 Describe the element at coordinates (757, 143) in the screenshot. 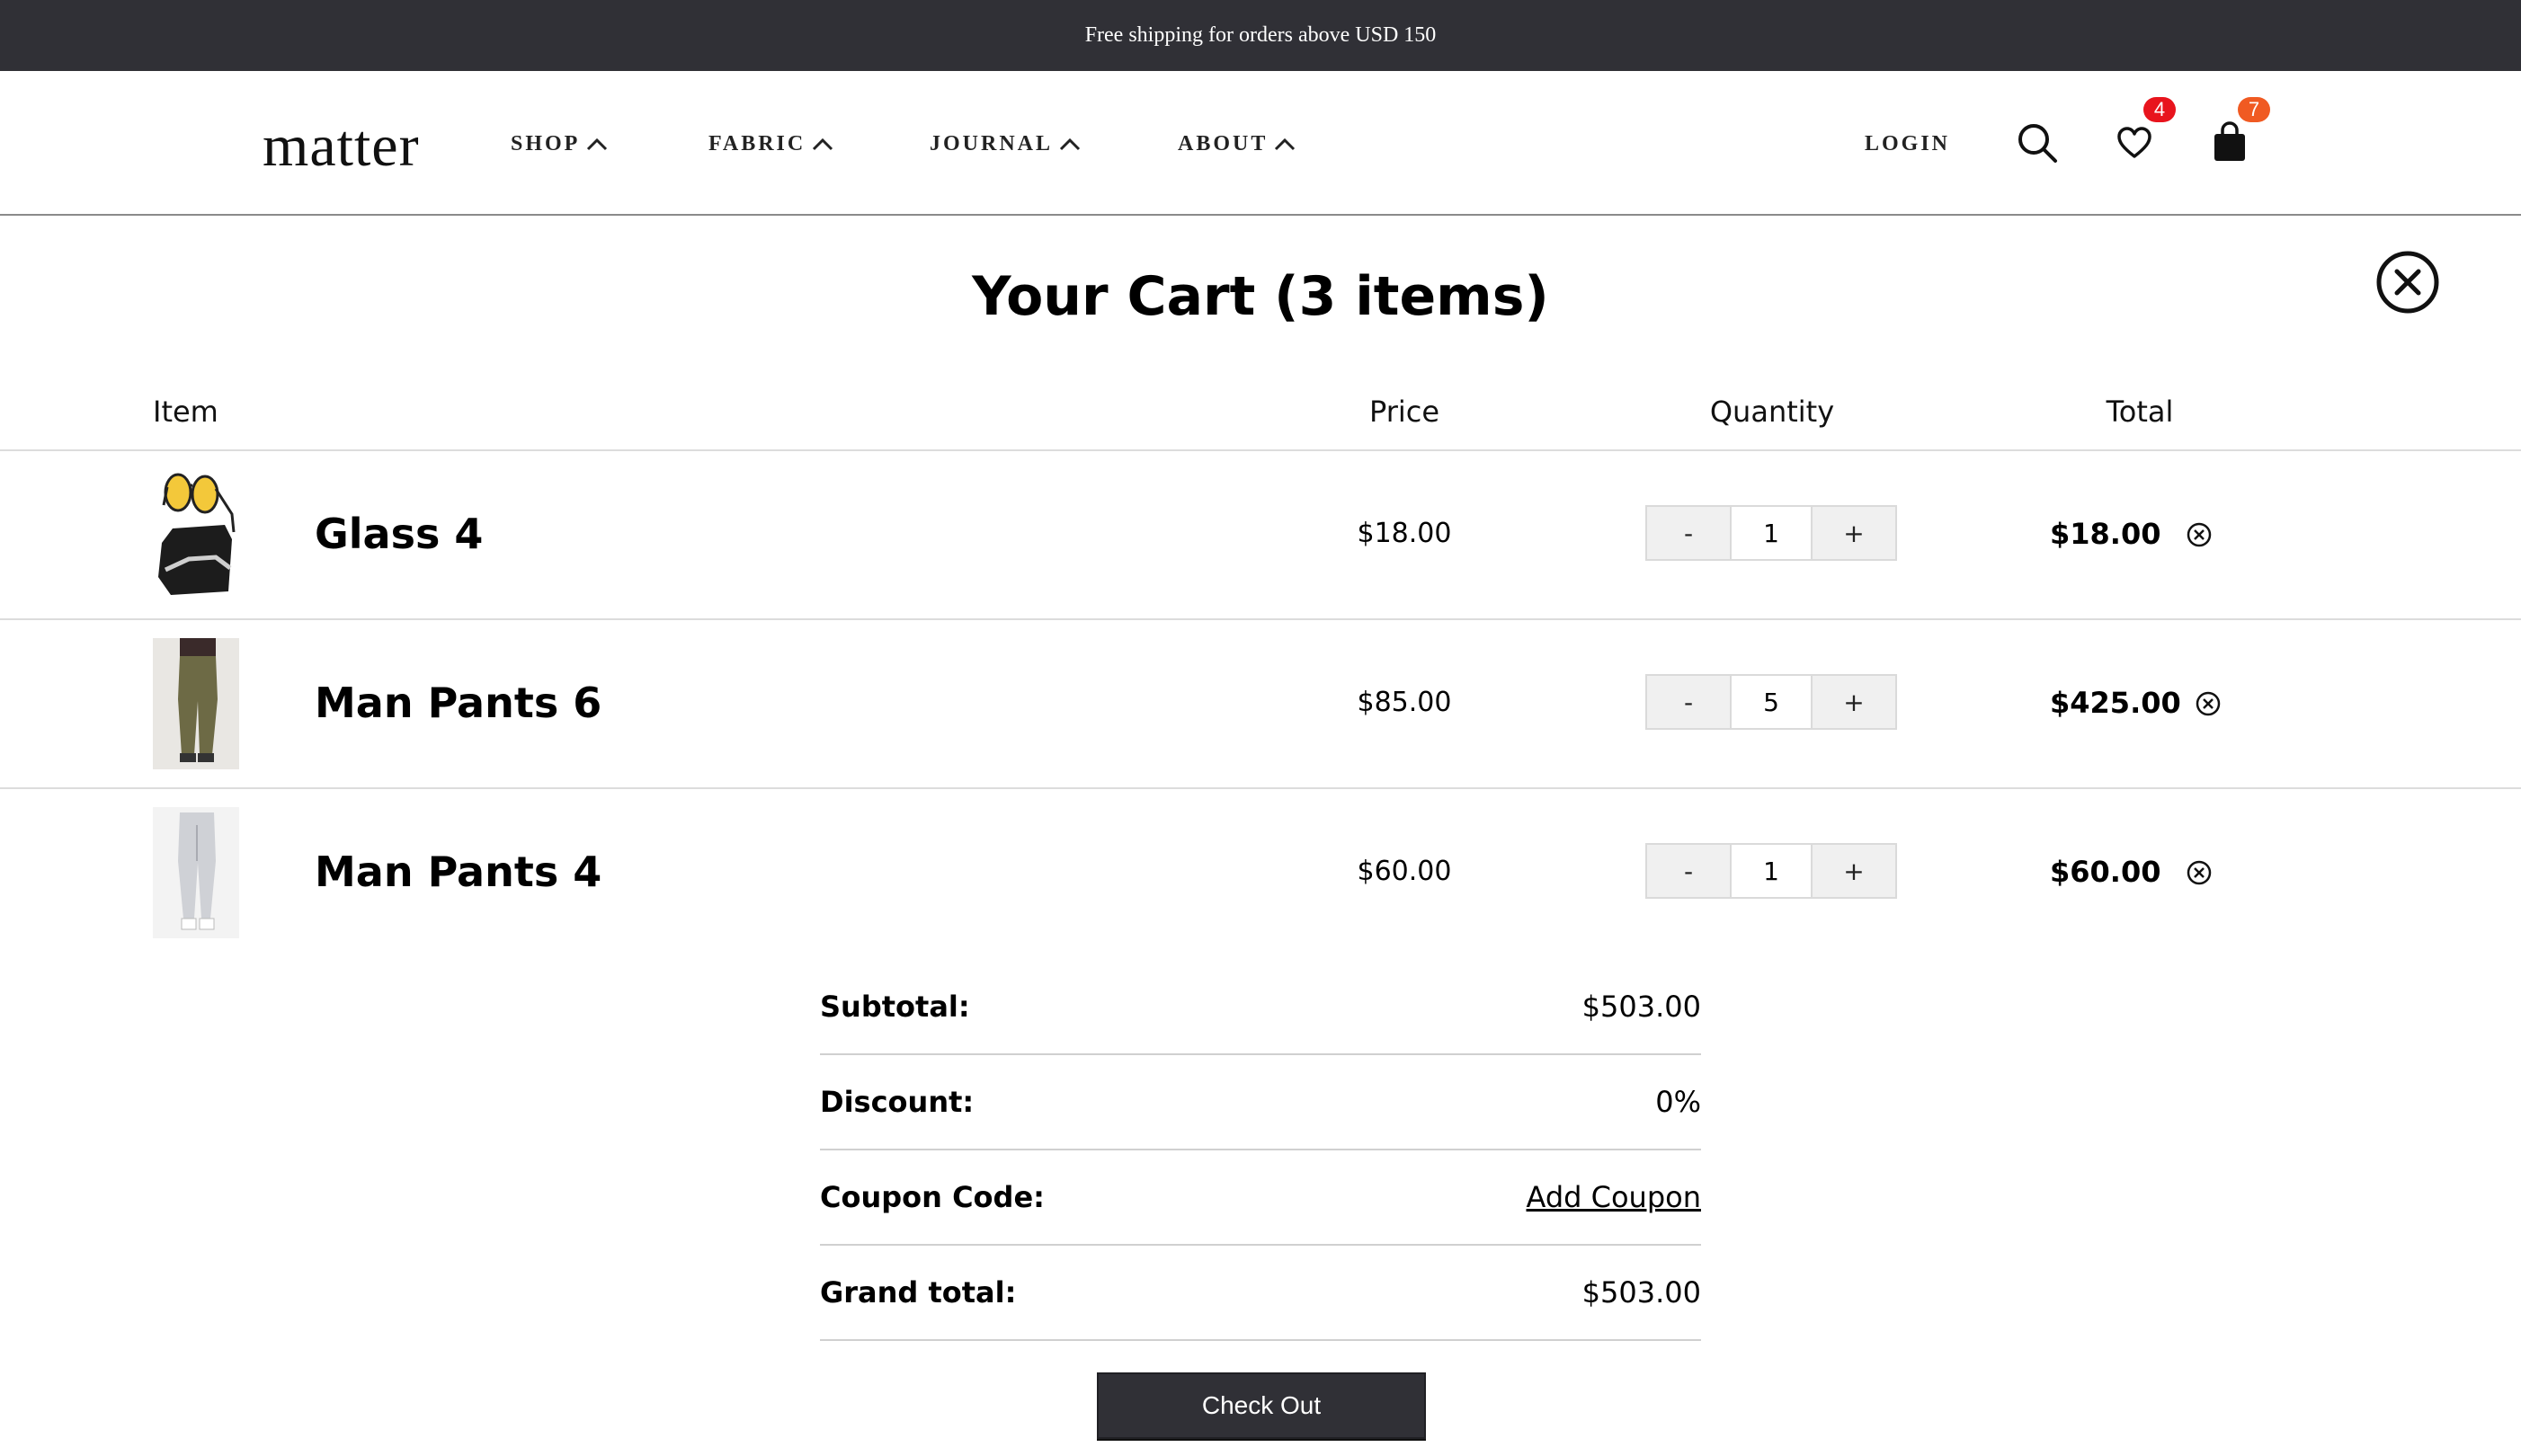

I see `nav-fabric-label: FABRIC` at that location.